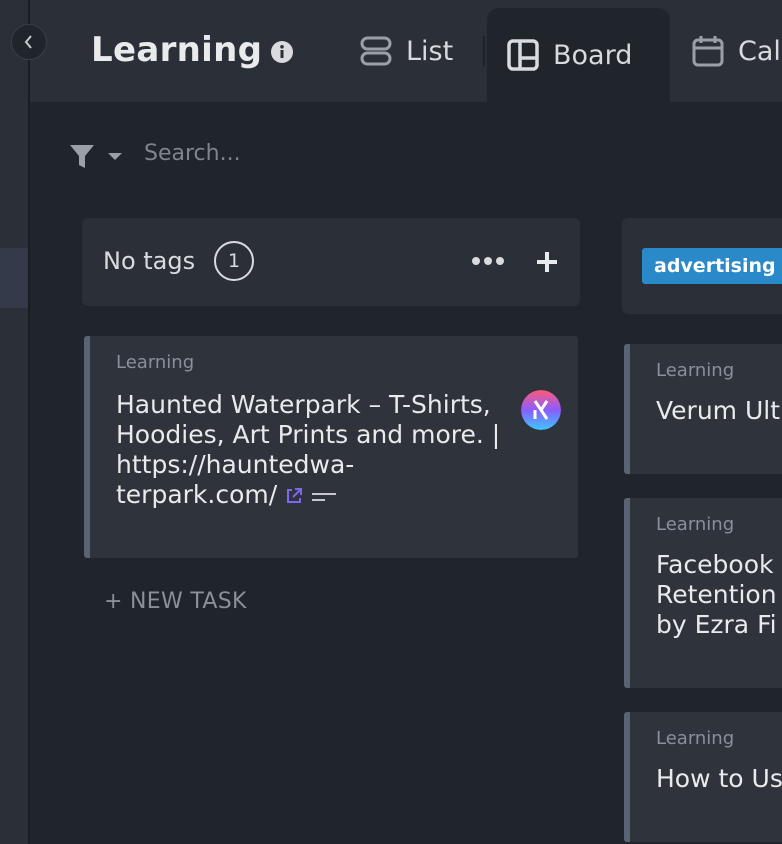 This screenshot has height=844, width=782. What do you see at coordinates (719, 779) in the screenshot?
I see `card-title: How to Us` at bounding box center [719, 779].